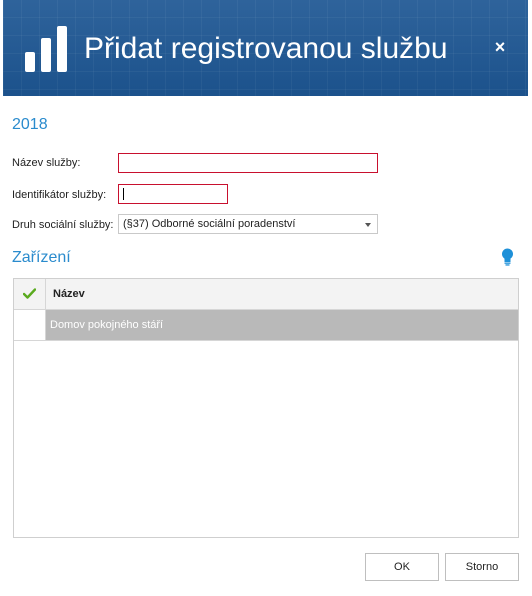 Image resolution: width=532 pixels, height=596 pixels. I want to click on facility-name: Domov pokojného stáří, so click(107, 325).